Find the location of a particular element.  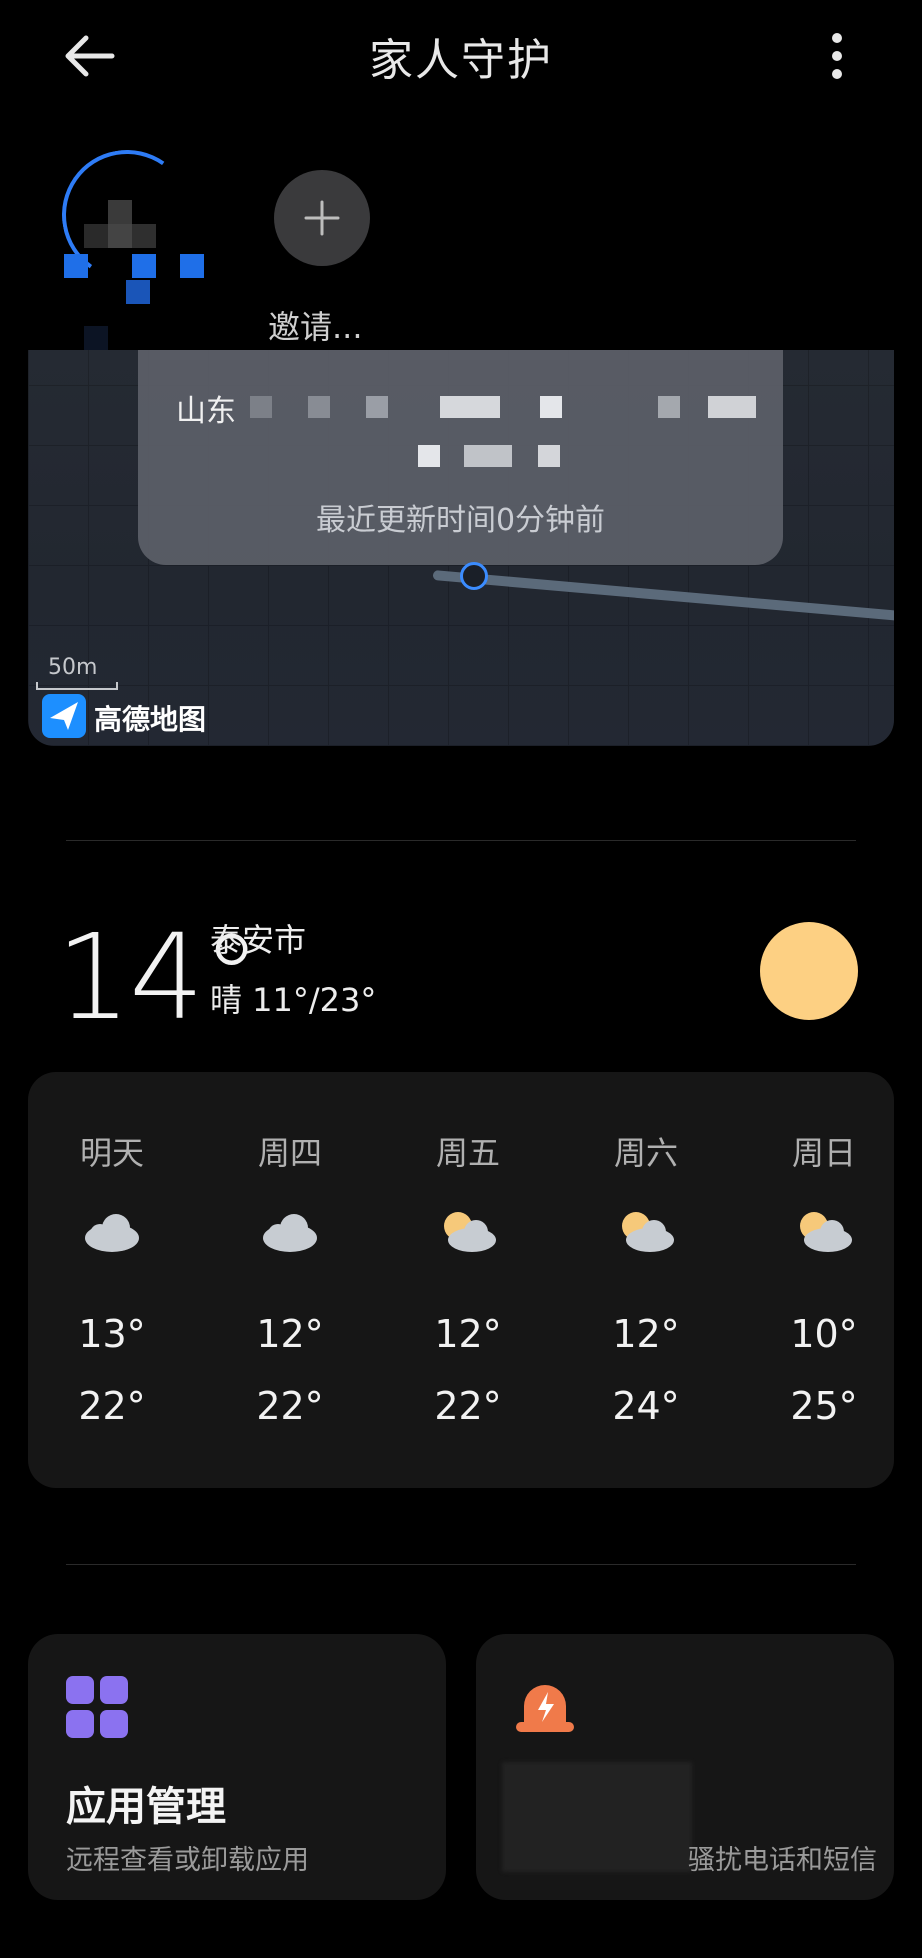

more-vertical-icon is located at coordinates (837, 56).